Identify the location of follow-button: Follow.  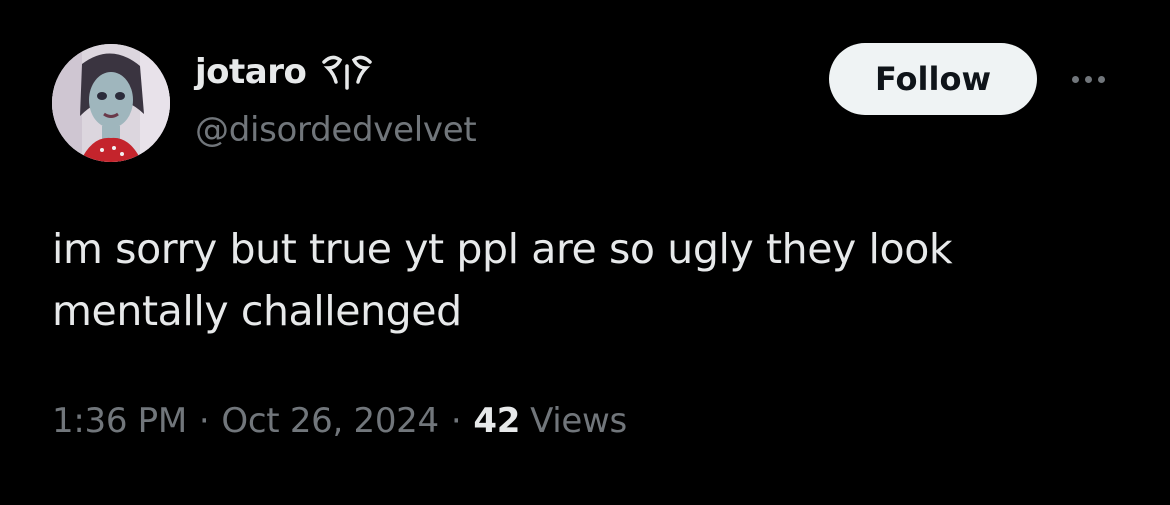
(933, 79).